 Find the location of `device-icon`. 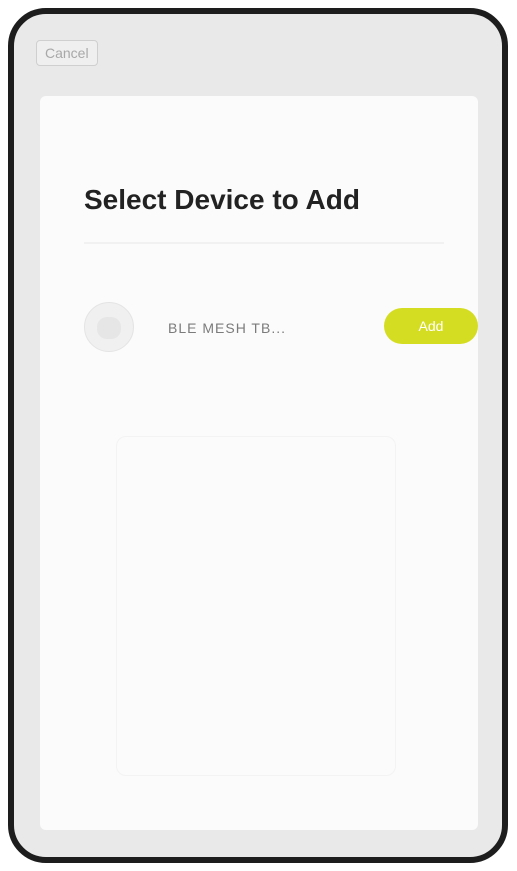

device-icon is located at coordinates (109, 327).